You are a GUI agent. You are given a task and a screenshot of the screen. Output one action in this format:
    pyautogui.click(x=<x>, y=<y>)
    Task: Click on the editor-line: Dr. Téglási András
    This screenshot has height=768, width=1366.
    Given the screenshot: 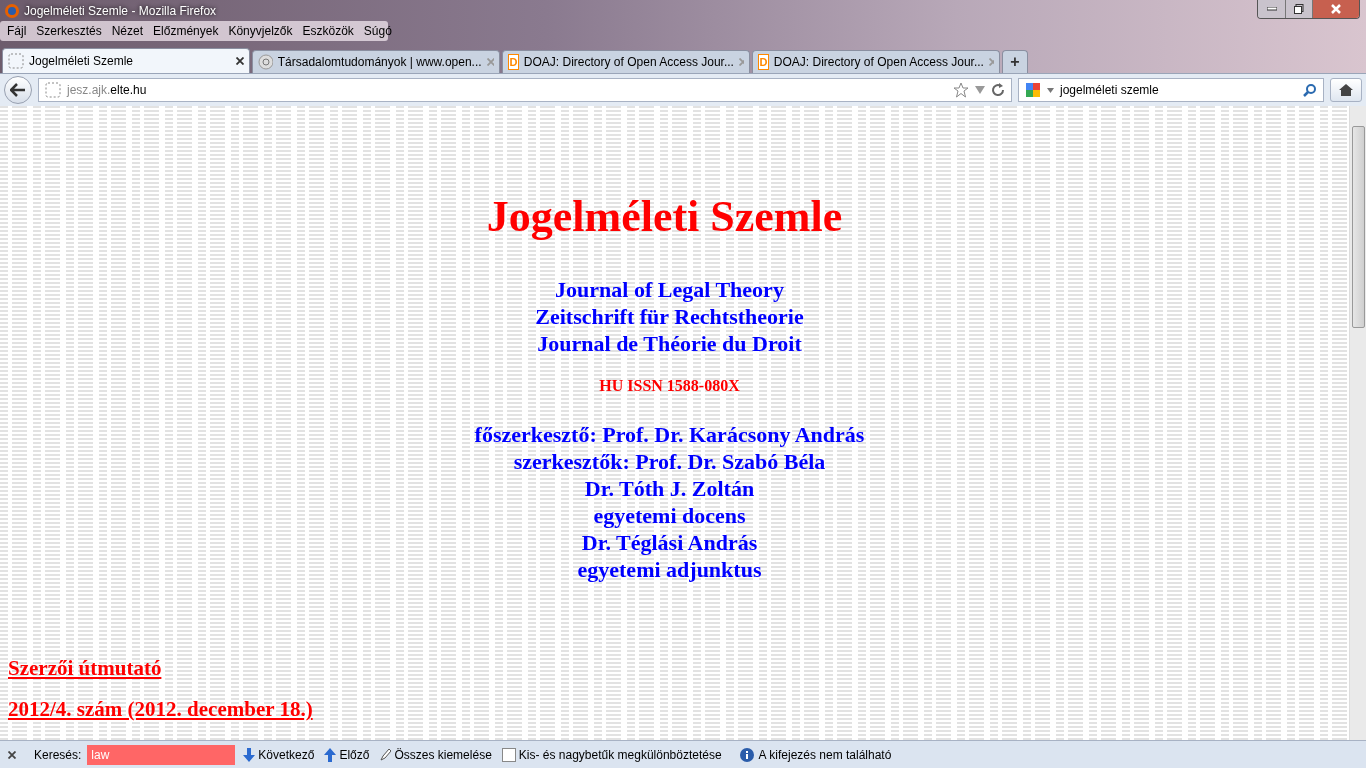 What is the action you would take?
    pyautogui.click(x=669, y=542)
    